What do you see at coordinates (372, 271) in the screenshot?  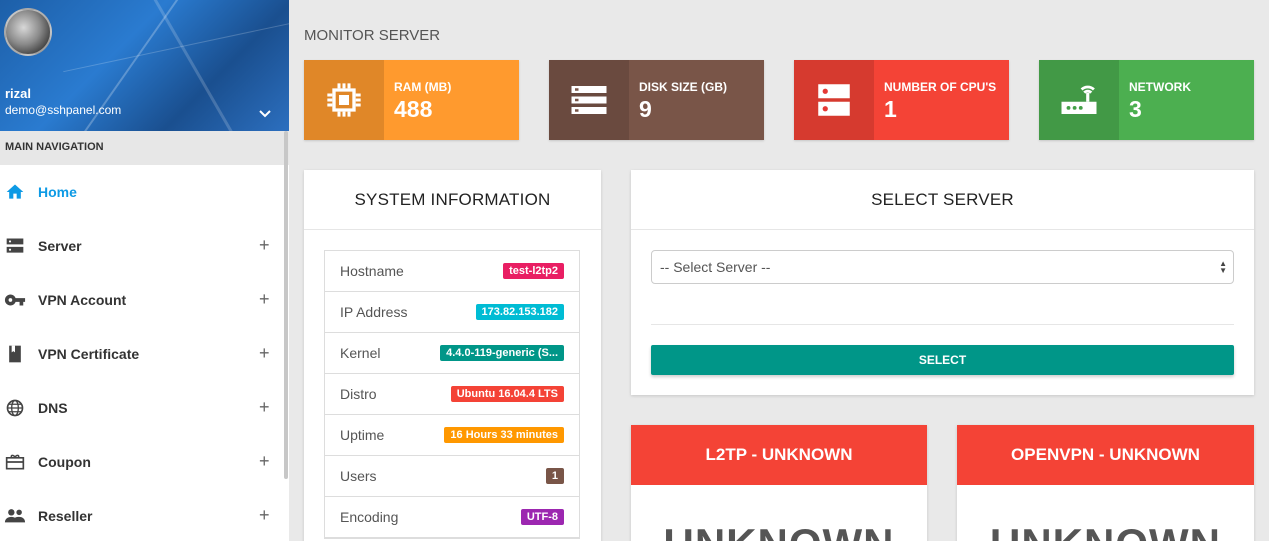 I see `info-key: Hostname` at bounding box center [372, 271].